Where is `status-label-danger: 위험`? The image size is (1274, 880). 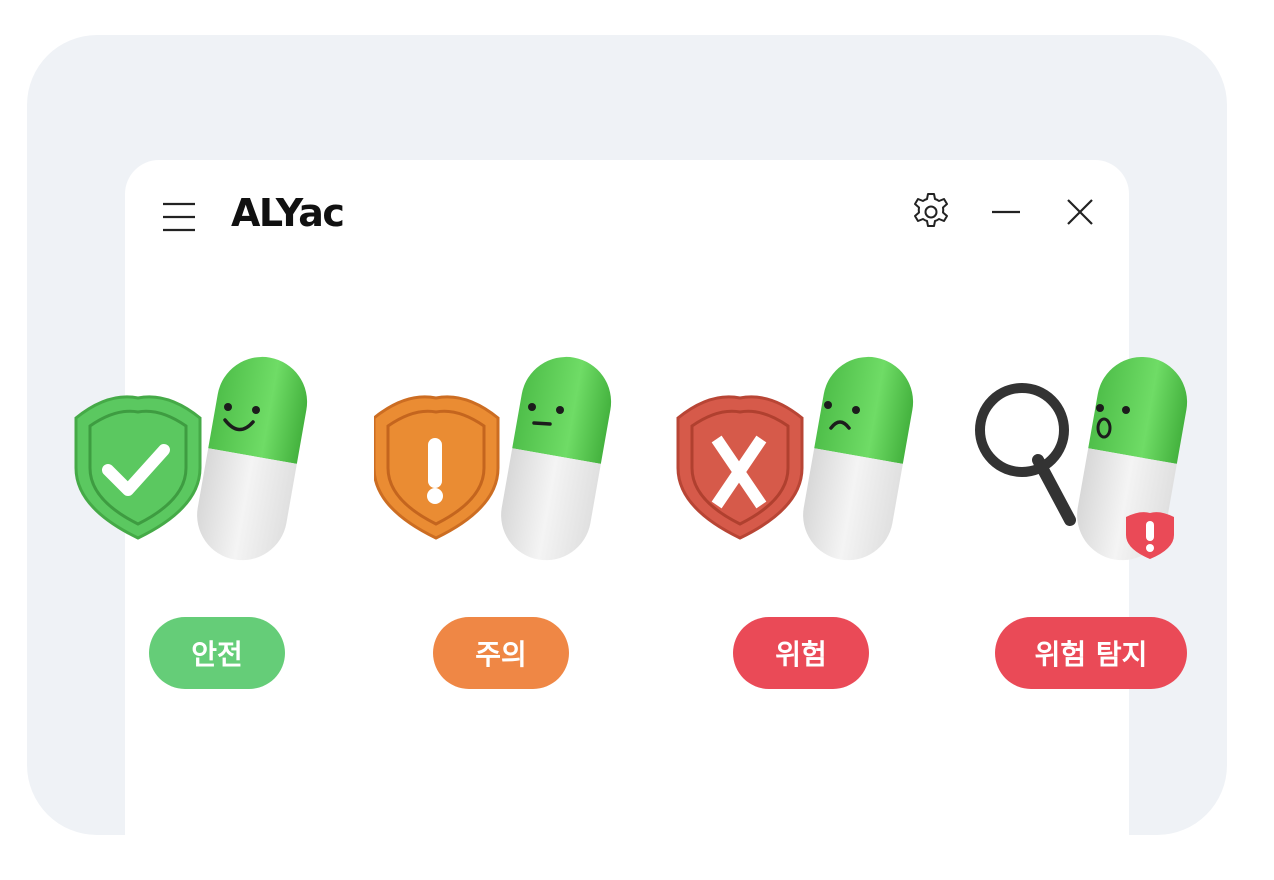 status-label-danger: 위험 is located at coordinates (801, 653).